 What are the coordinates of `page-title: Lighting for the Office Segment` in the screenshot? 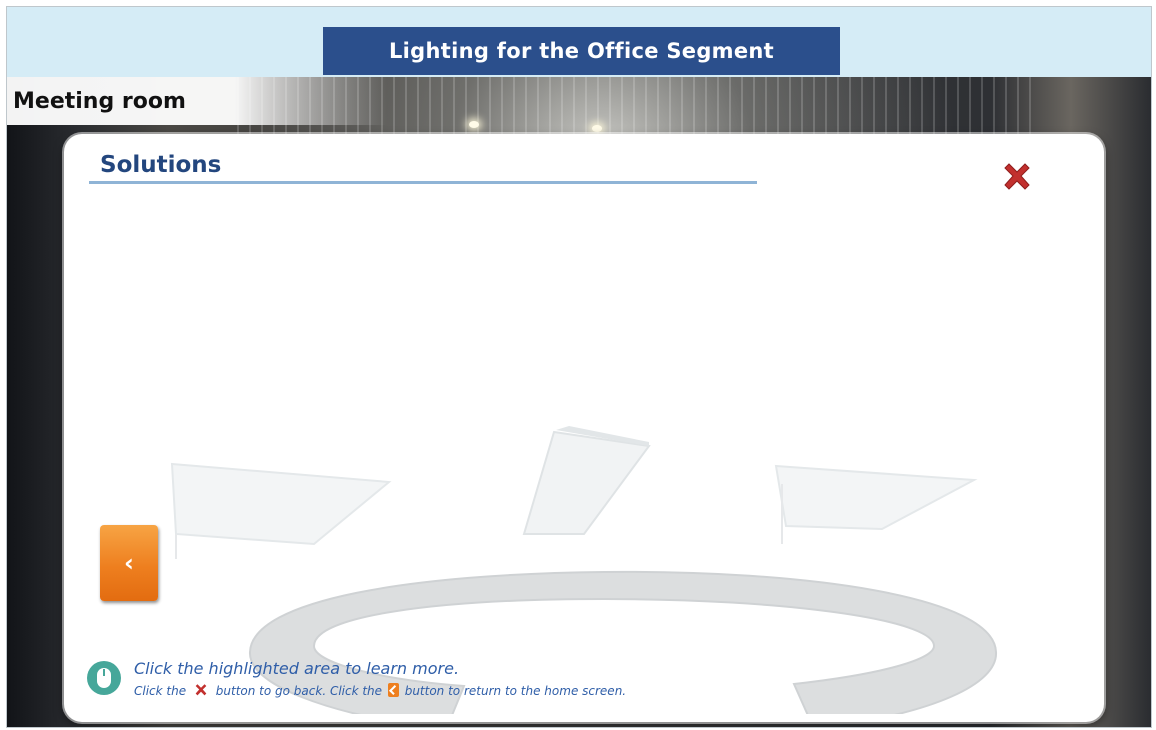 It's located at (581, 51).